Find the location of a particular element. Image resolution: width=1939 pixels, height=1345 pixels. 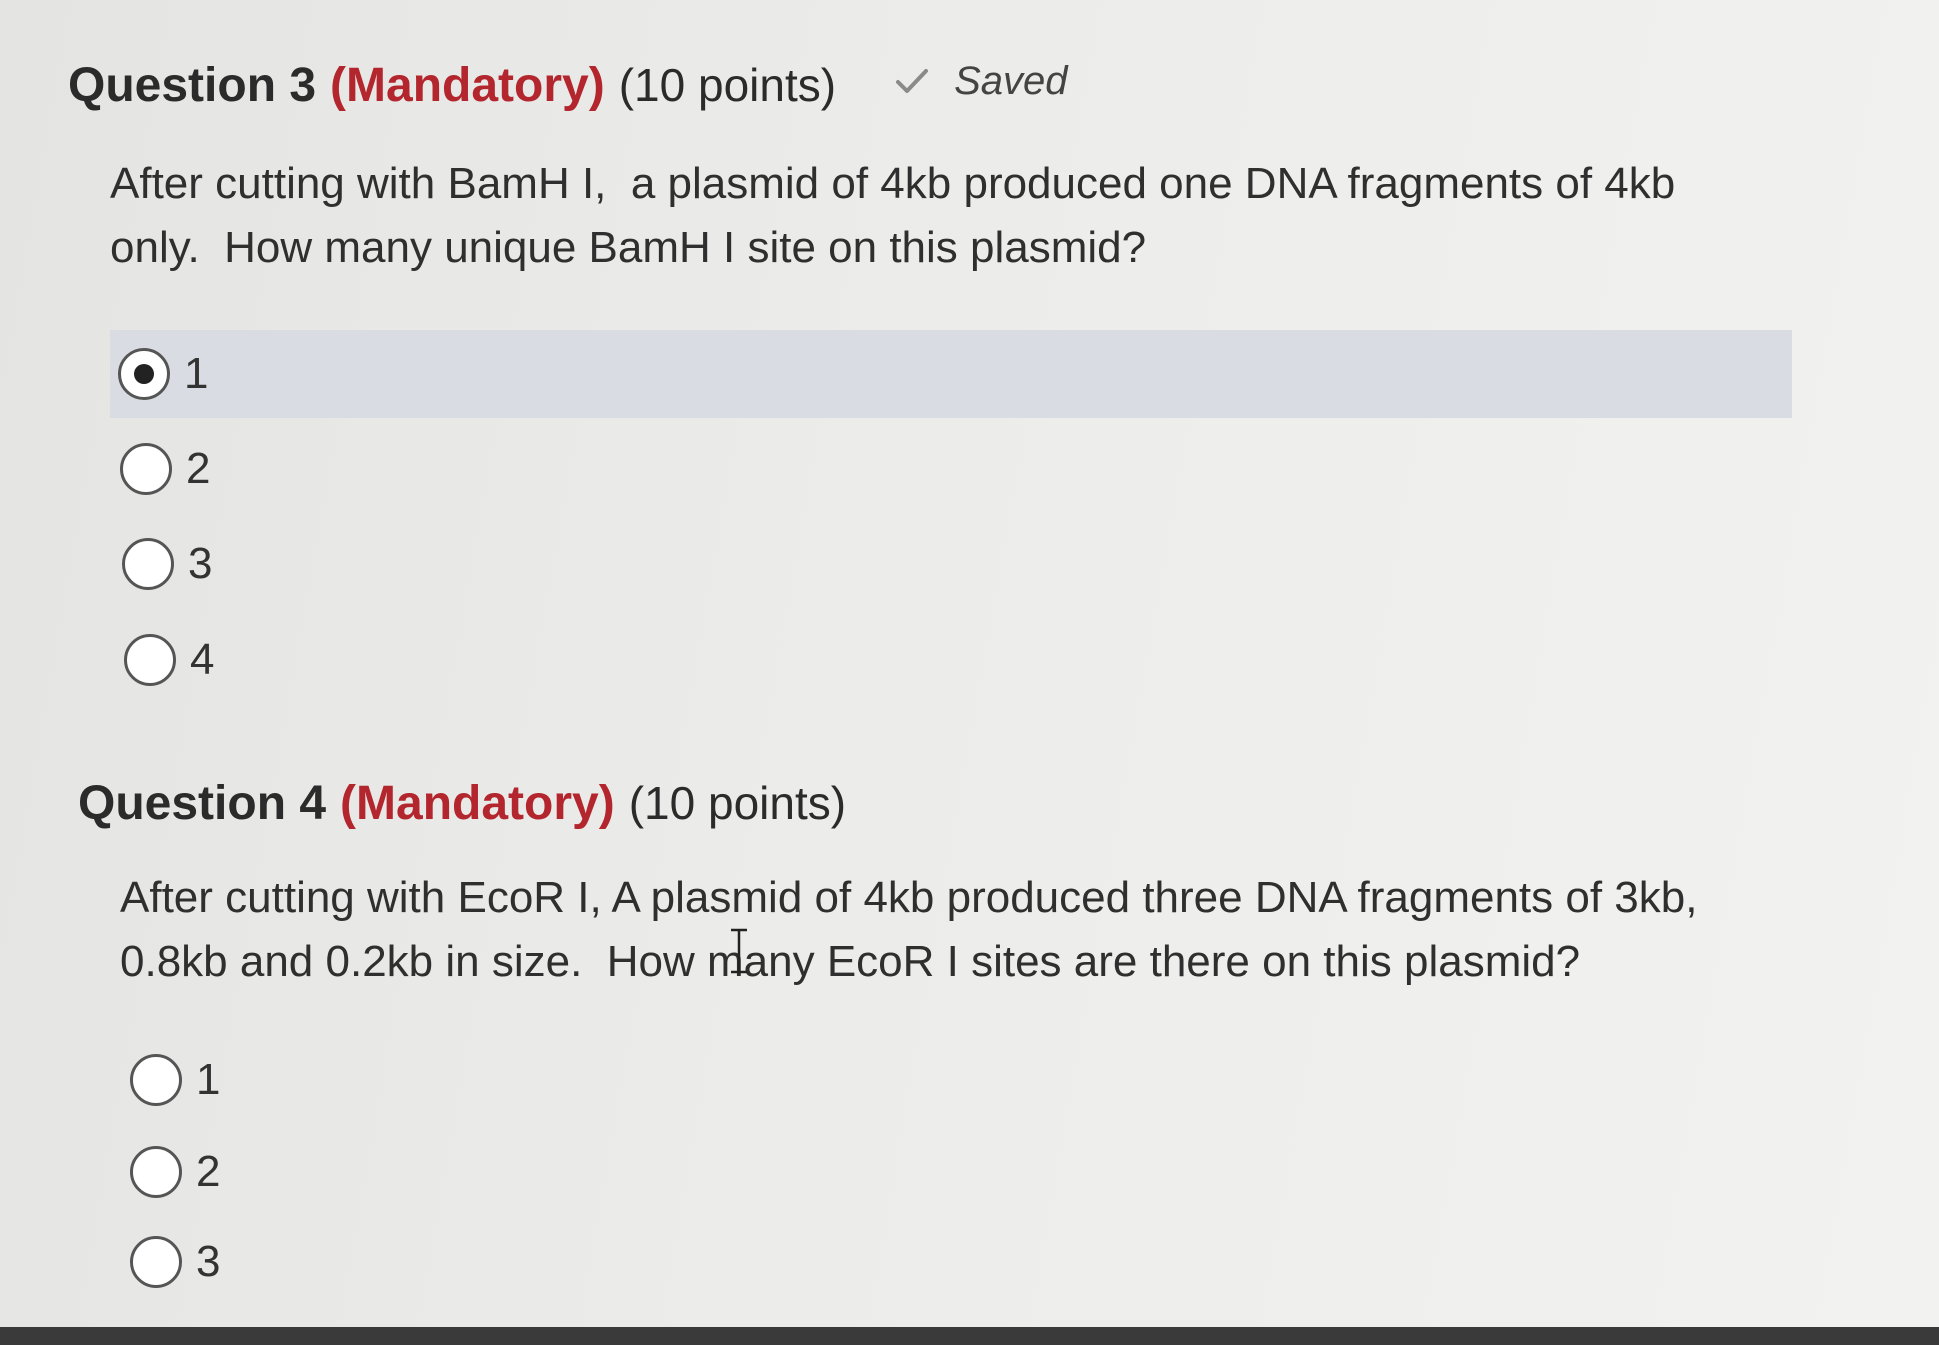

question-3-header: Question 3 (Mandatory) (10 points) Saved is located at coordinates (567, 85).